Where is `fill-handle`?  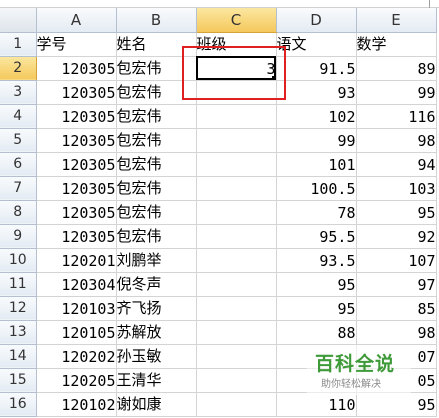 fill-handle is located at coordinates (273, 77).